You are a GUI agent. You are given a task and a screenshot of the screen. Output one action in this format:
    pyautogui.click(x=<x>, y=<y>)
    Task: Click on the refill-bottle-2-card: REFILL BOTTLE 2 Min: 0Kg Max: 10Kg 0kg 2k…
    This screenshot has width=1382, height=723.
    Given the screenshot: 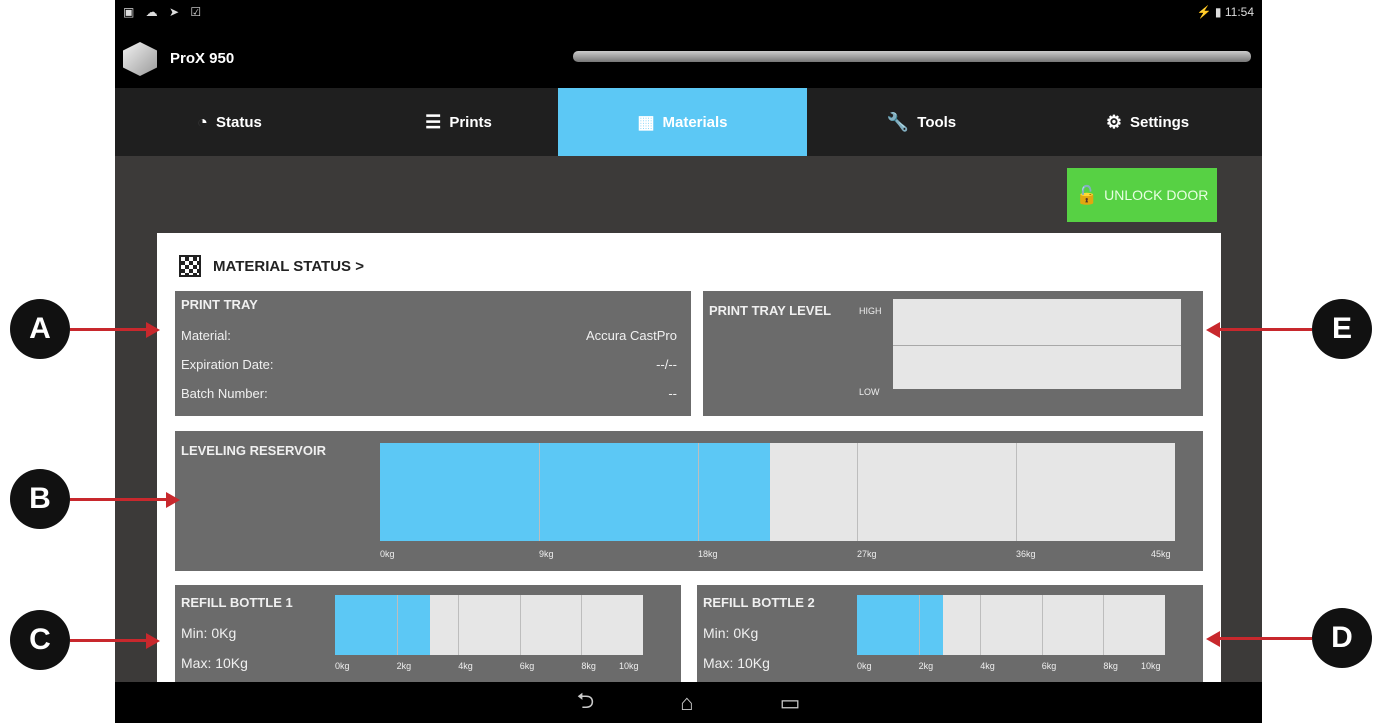 What is the action you would take?
    pyautogui.click(x=950, y=633)
    